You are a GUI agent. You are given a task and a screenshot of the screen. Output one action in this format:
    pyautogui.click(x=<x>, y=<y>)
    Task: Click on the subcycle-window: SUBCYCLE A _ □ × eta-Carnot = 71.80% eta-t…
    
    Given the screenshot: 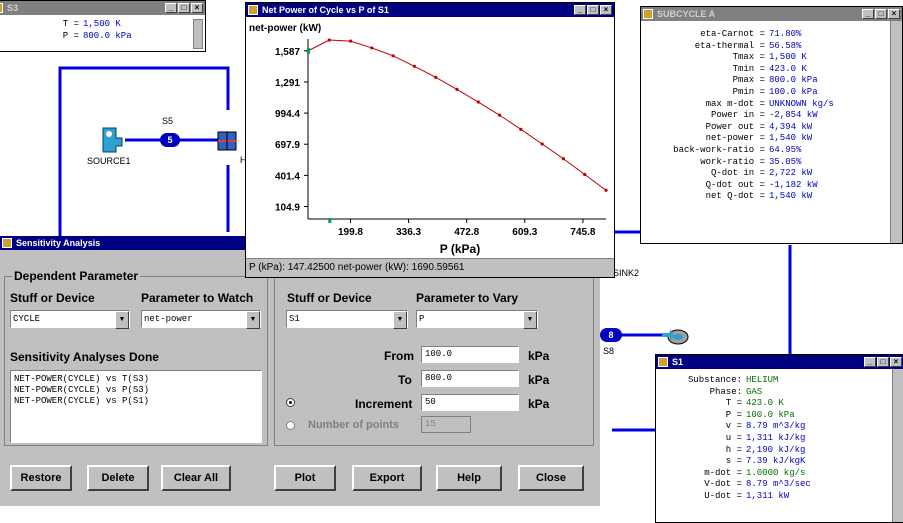 What is the action you would take?
    pyautogui.click(x=771, y=125)
    